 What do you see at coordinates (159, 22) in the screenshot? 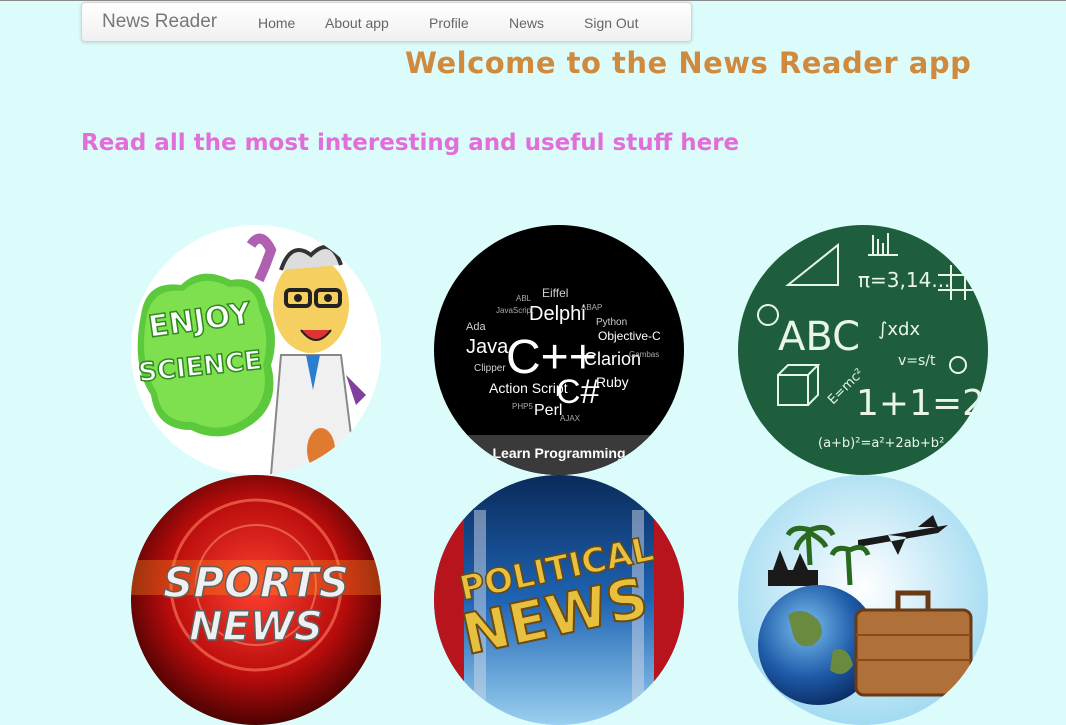
I see `brand-link: News Reader` at bounding box center [159, 22].